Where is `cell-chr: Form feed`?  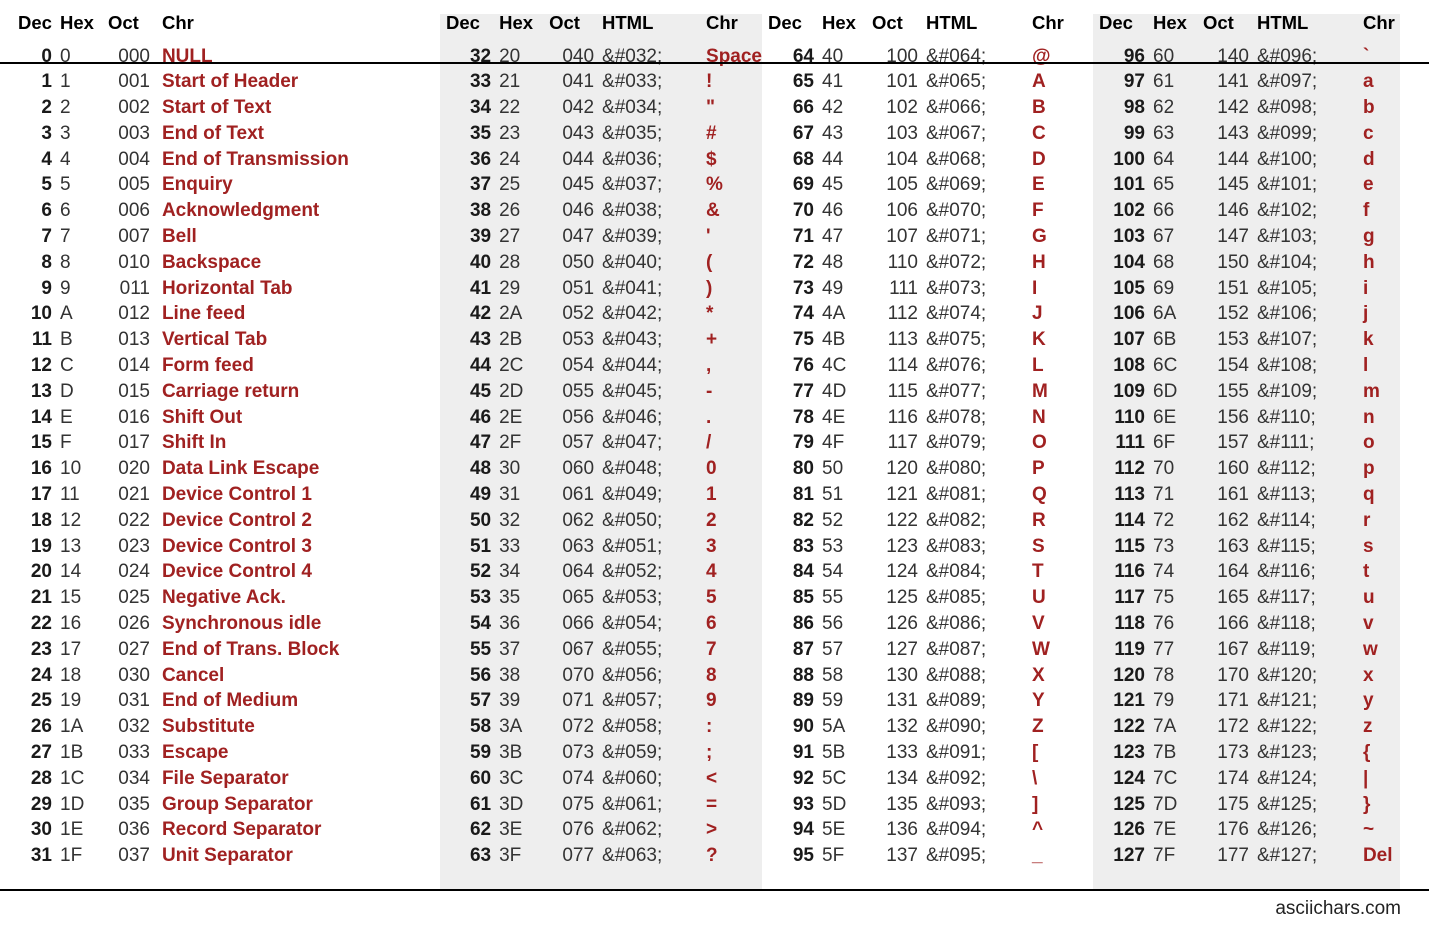 cell-chr: Form feed is located at coordinates (207, 366).